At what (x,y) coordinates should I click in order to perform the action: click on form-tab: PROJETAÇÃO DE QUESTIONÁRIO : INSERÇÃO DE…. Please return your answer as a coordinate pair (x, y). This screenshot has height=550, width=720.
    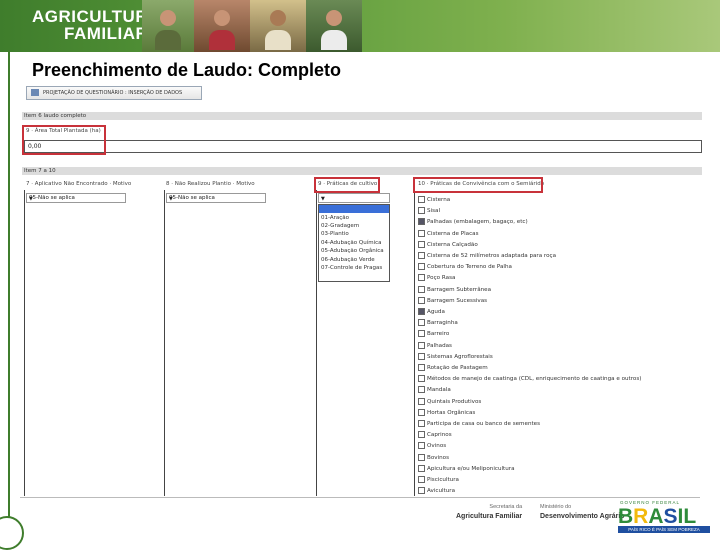
    Looking at the image, I should click on (114, 93).